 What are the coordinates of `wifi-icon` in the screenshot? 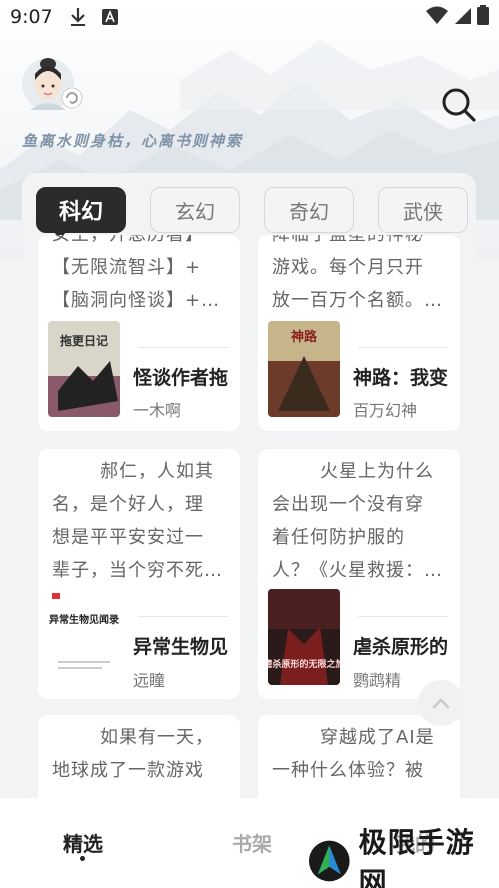 It's located at (437, 17).